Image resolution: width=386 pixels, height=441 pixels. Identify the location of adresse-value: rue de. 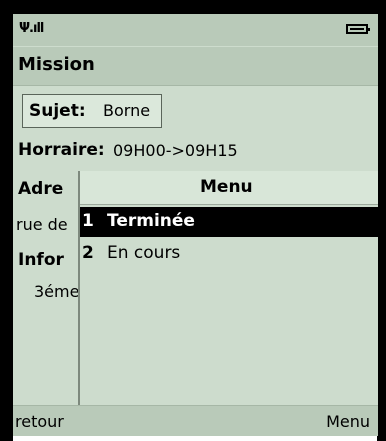
(42, 224).